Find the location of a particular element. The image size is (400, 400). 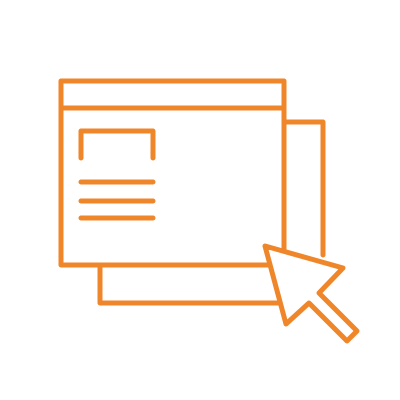

image-placeholder-icon is located at coordinates (117, 144).